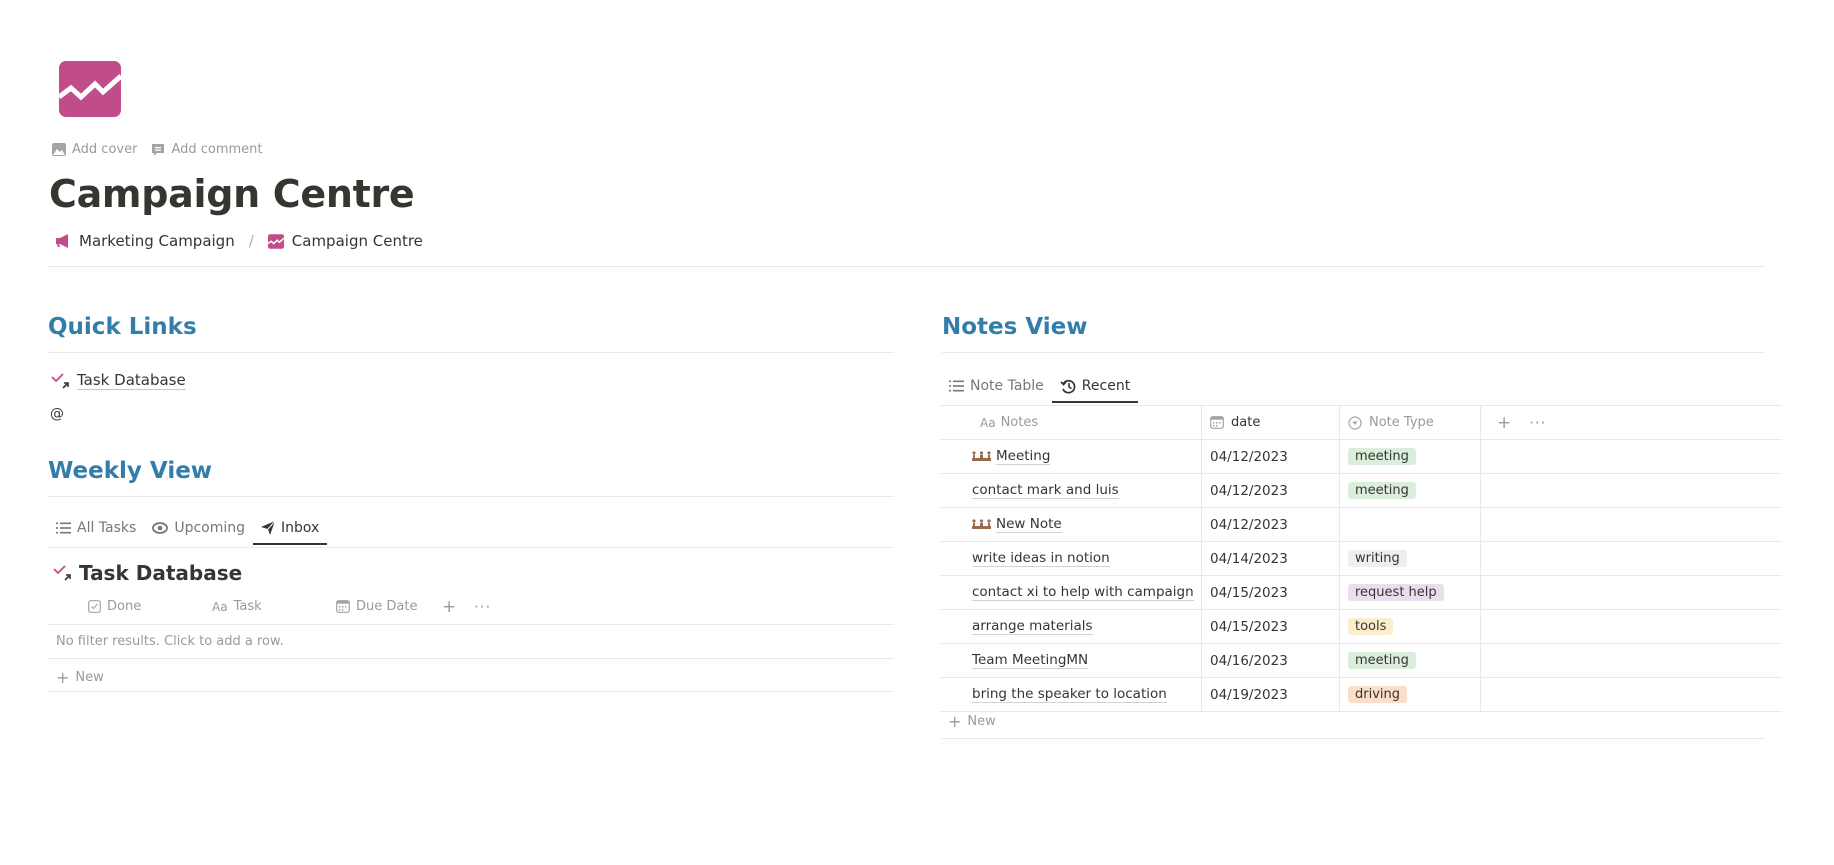  Describe the element at coordinates (1071, 626) in the screenshot. I see `note-name-cell: arrange materials` at that location.